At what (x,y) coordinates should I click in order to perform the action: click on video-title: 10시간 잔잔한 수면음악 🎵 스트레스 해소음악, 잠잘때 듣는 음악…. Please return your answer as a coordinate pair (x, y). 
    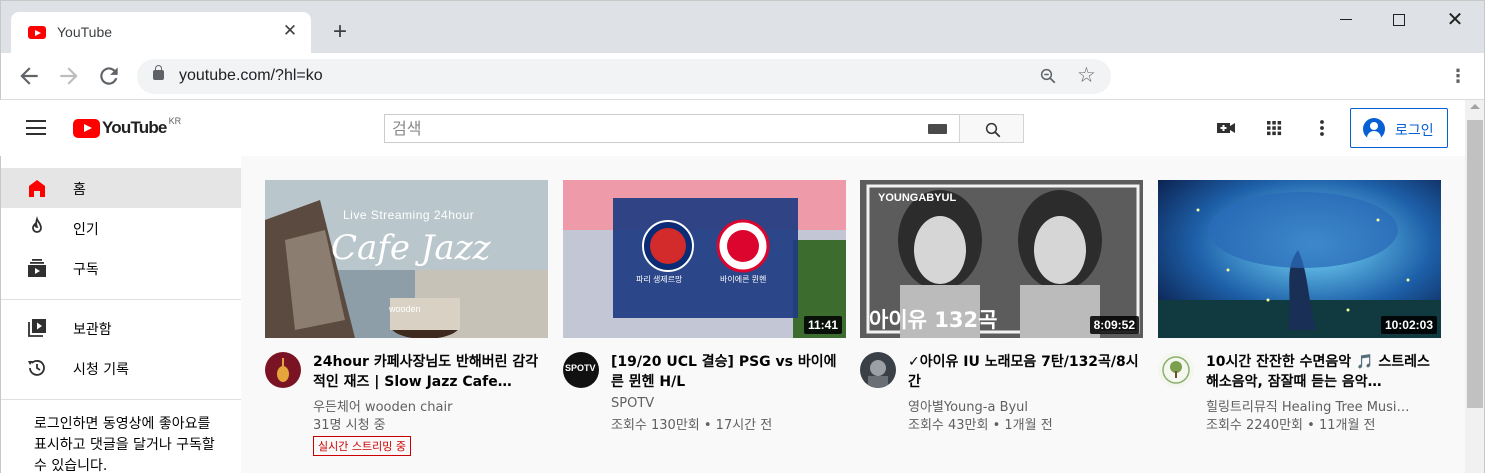
    Looking at the image, I should click on (1323, 372).